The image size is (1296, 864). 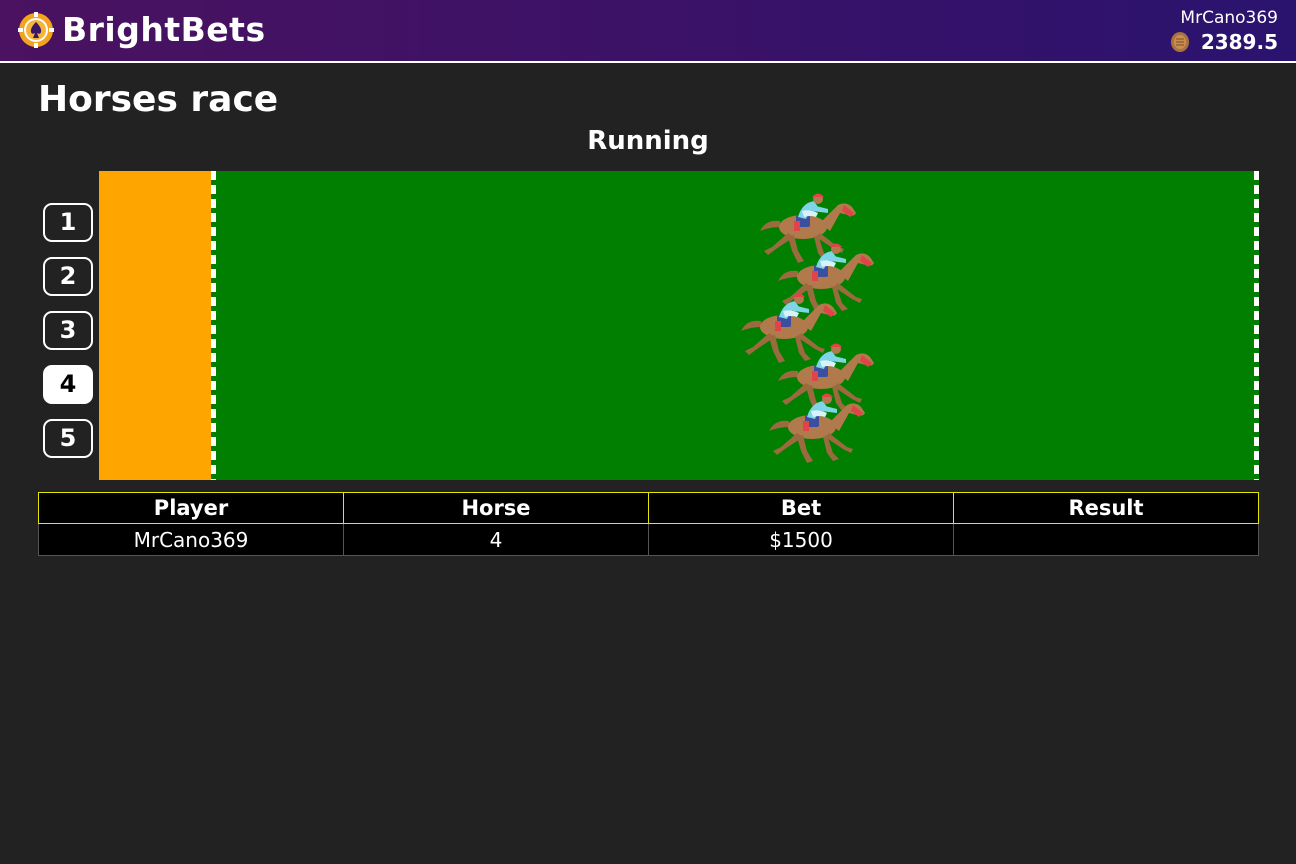 What do you see at coordinates (1229, 18) in the screenshot?
I see `username: MrCano369` at bounding box center [1229, 18].